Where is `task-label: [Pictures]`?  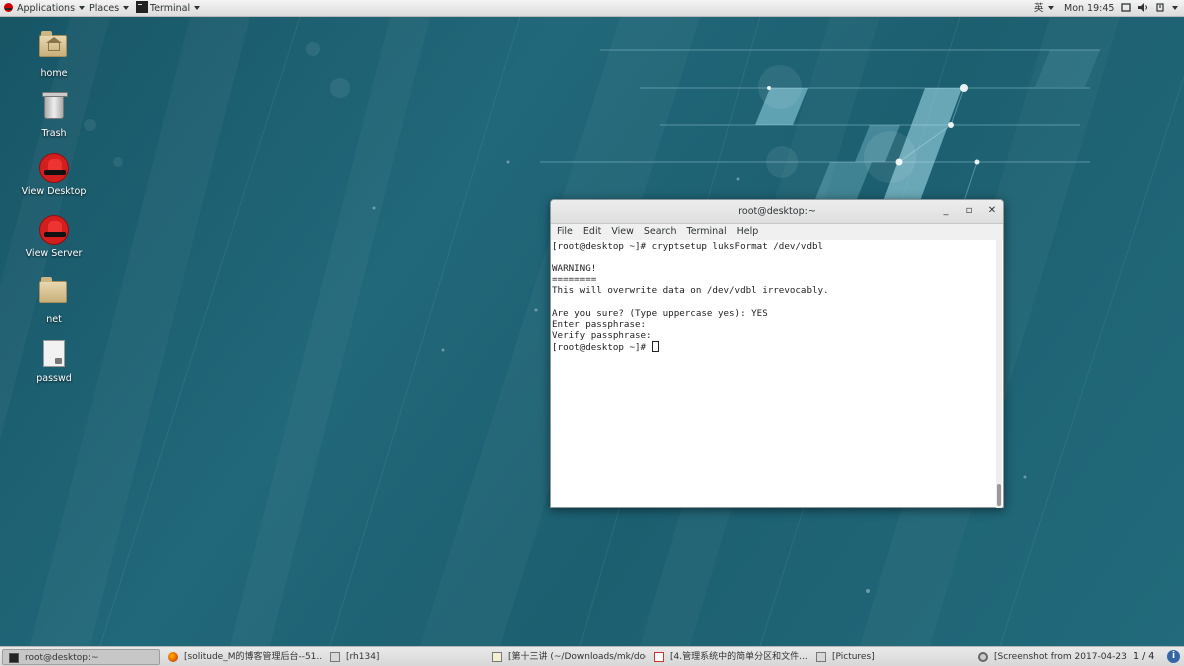 task-label: [Pictures] is located at coordinates (853, 657).